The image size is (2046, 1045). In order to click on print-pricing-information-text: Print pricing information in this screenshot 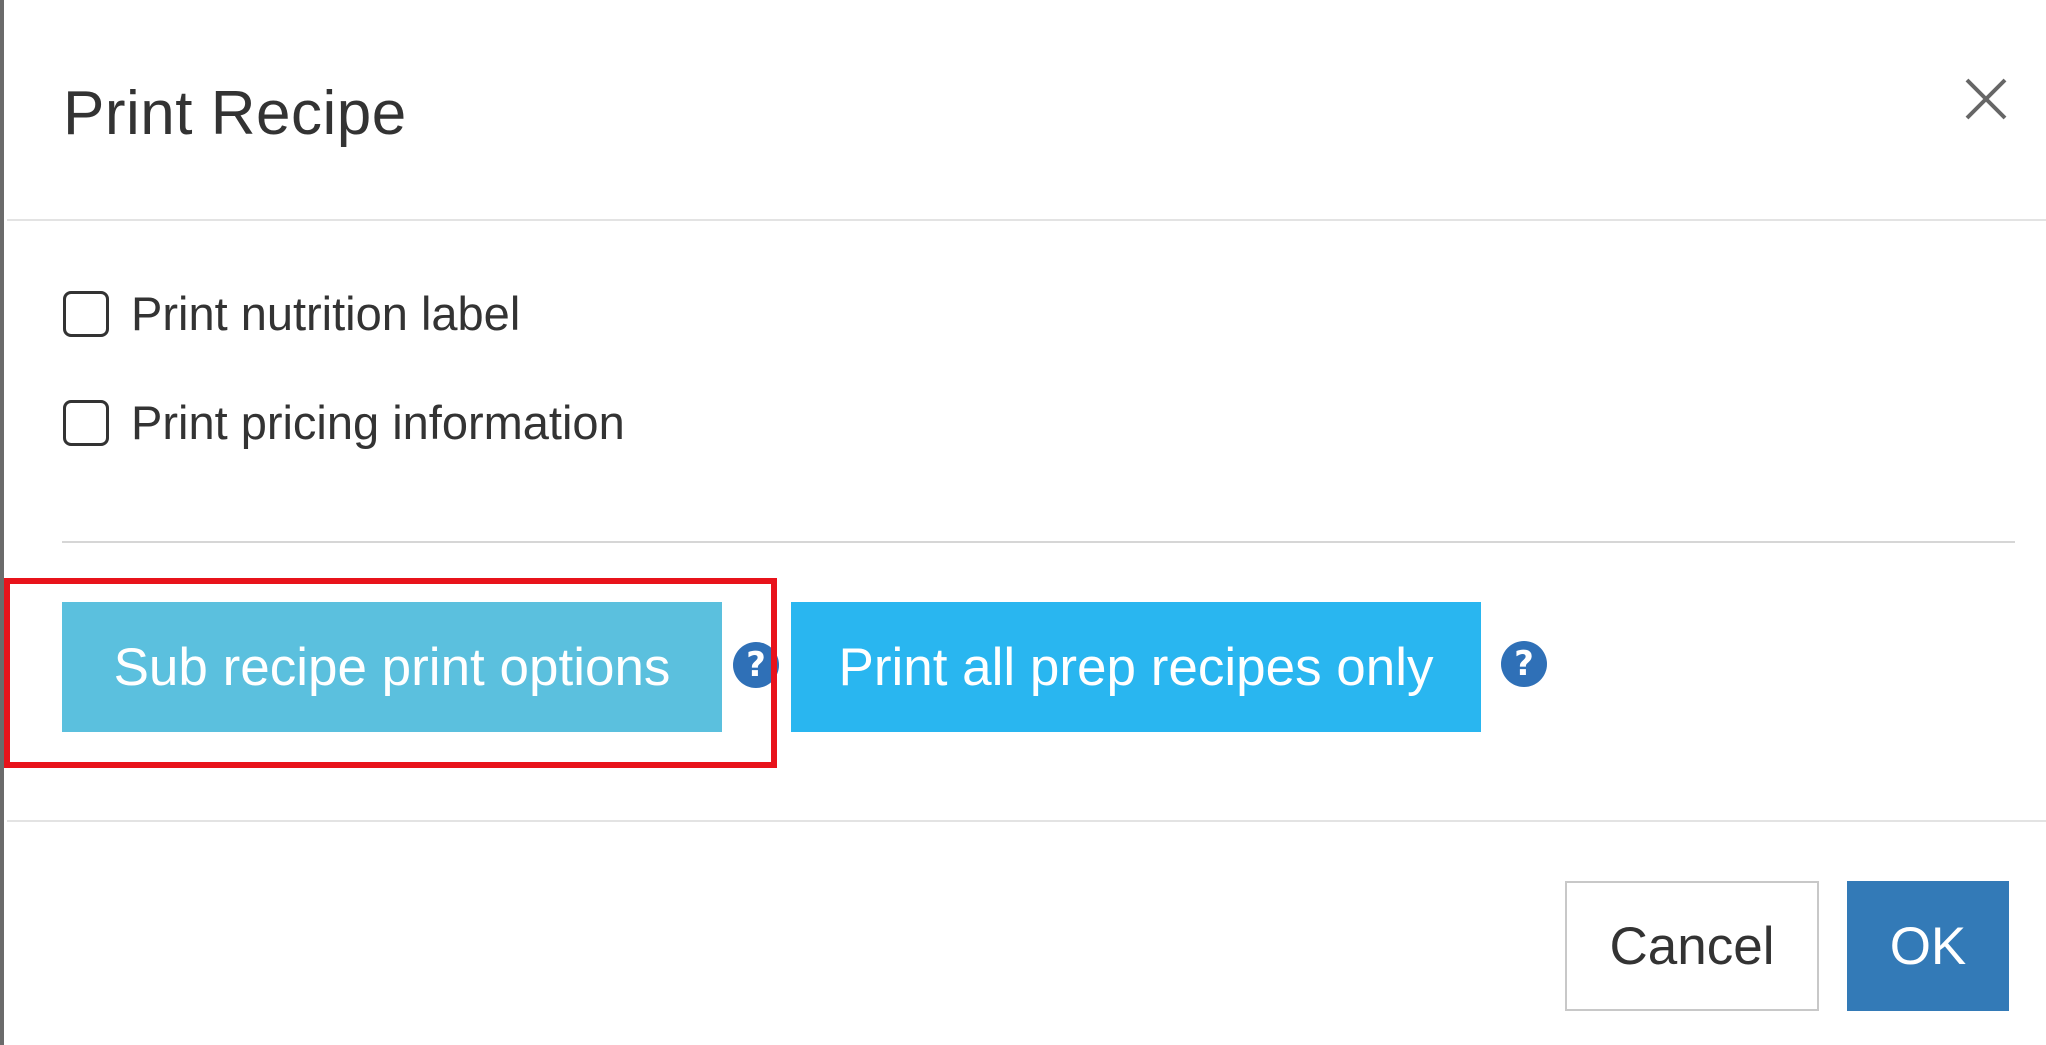, I will do `click(378, 422)`.